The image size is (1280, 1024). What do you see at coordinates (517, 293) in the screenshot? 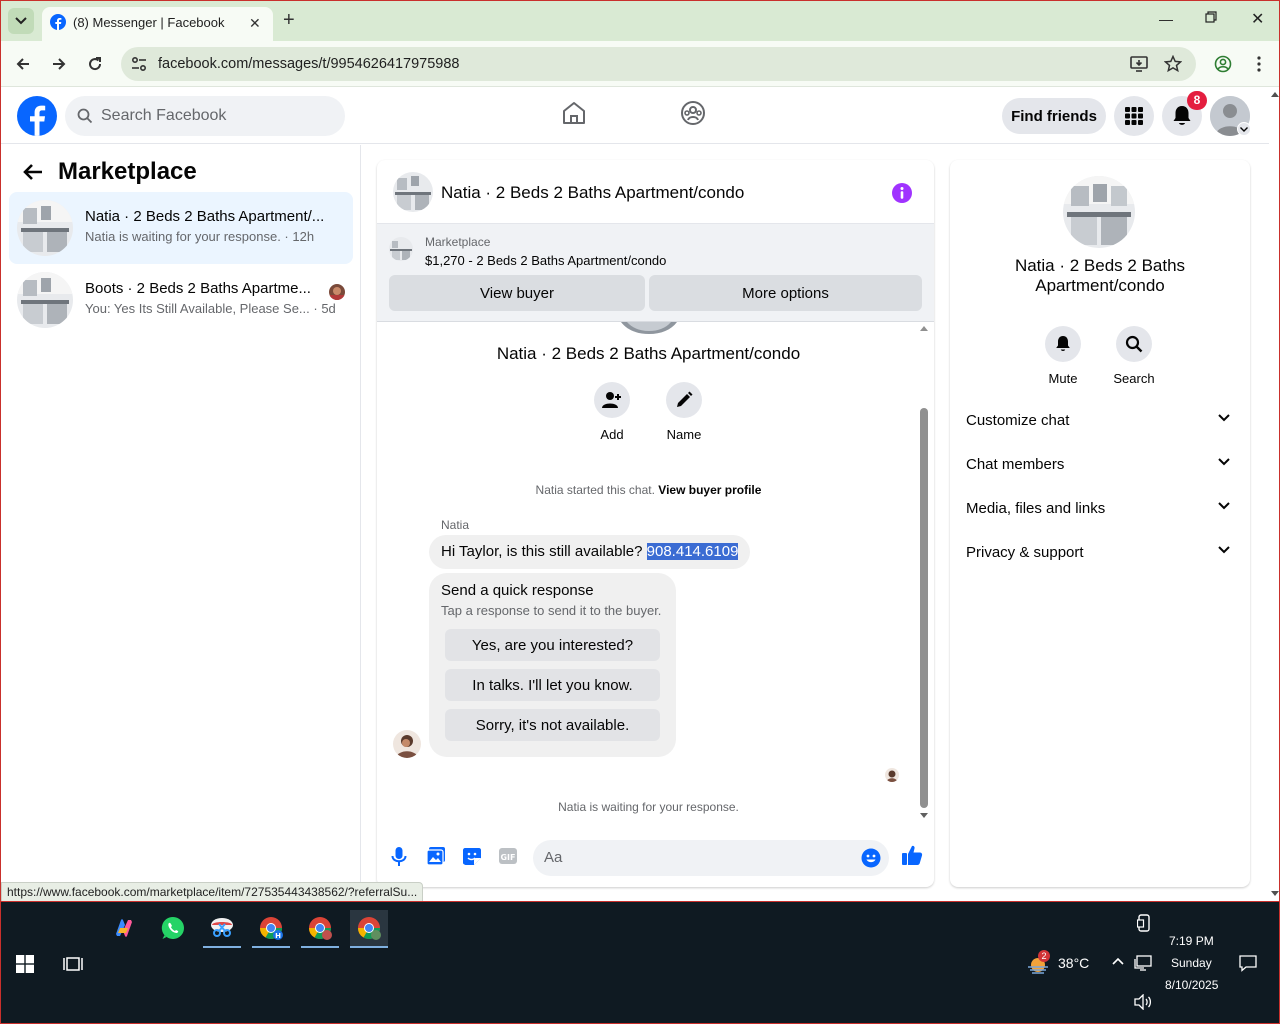
I see `view-buyer-button: View buyer` at bounding box center [517, 293].